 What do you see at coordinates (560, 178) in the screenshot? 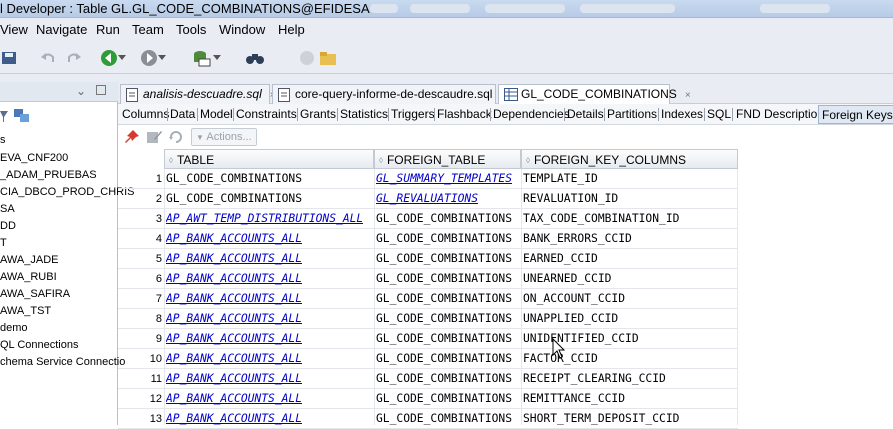
I see `cell-fk-columns: TEMPLATE_ID` at bounding box center [560, 178].